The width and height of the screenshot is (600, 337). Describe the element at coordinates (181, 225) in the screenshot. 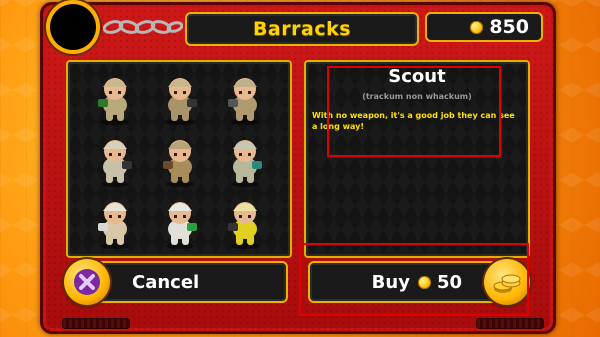

I see `soldier-engineer-icon` at that location.